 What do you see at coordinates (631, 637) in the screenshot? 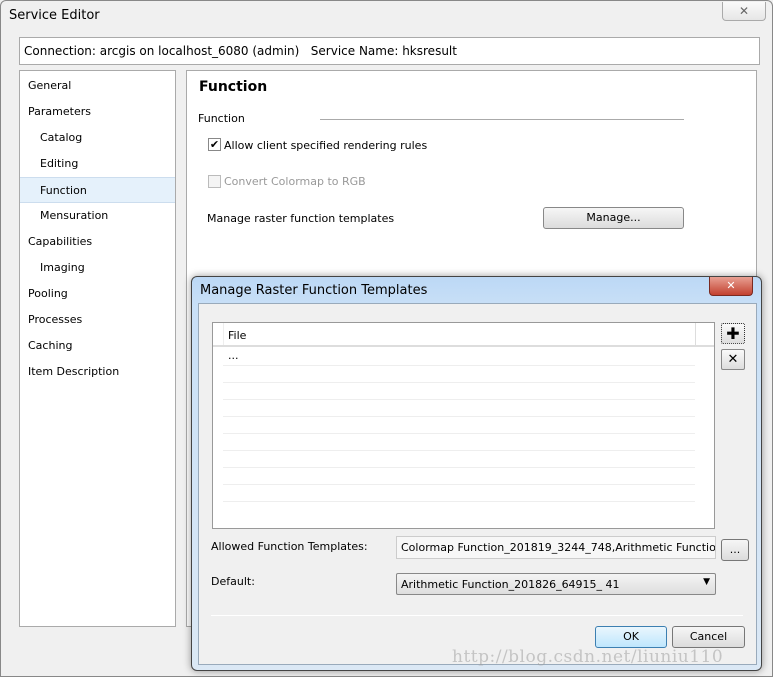
I see `ok-button: OK` at bounding box center [631, 637].